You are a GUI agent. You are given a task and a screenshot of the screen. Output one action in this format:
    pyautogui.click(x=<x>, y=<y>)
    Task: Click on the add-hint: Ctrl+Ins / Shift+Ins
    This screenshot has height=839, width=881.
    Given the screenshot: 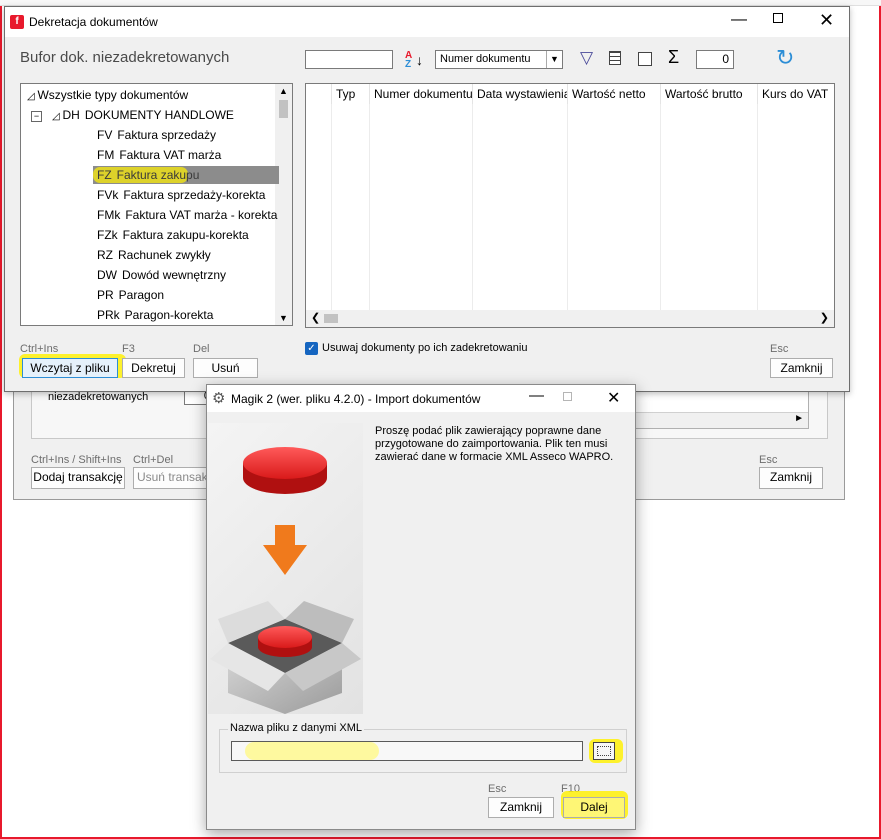 What is the action you would take?
    pyautogui.click(x=76, y=460)
    